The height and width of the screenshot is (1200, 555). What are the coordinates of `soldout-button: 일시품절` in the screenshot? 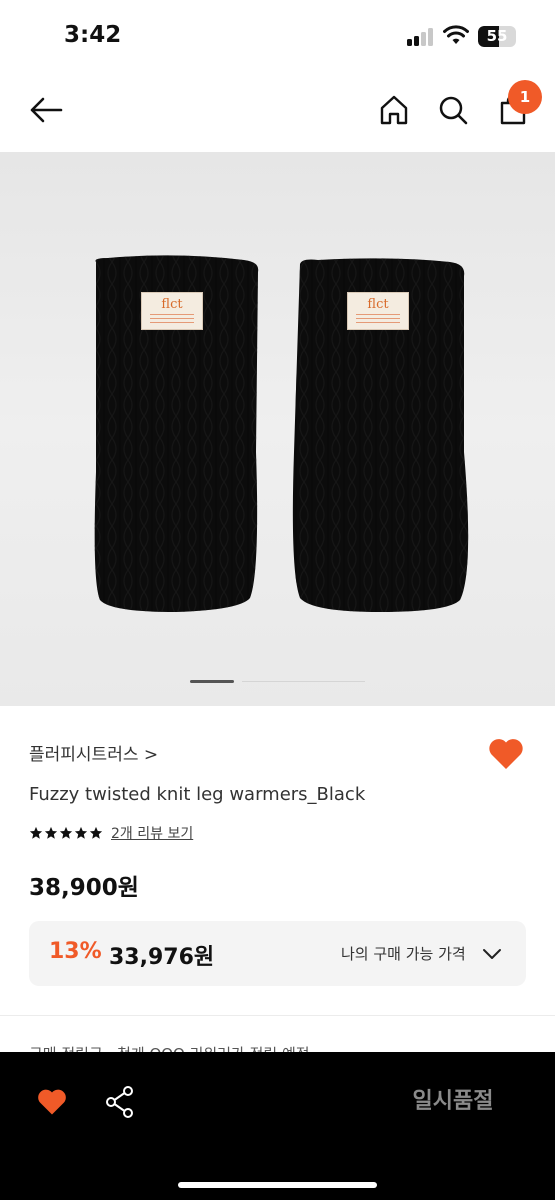 It's located at (453, 1102).